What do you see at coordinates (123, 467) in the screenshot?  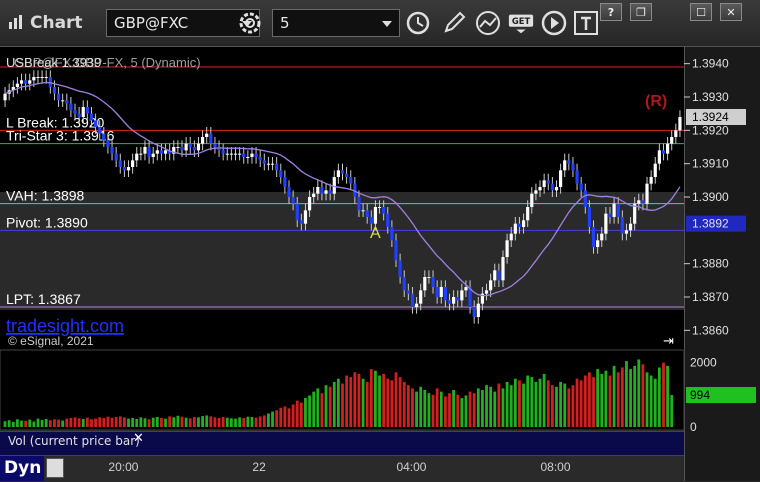 I see `time-label-0: 20:00` at bounding box center [123, 467].